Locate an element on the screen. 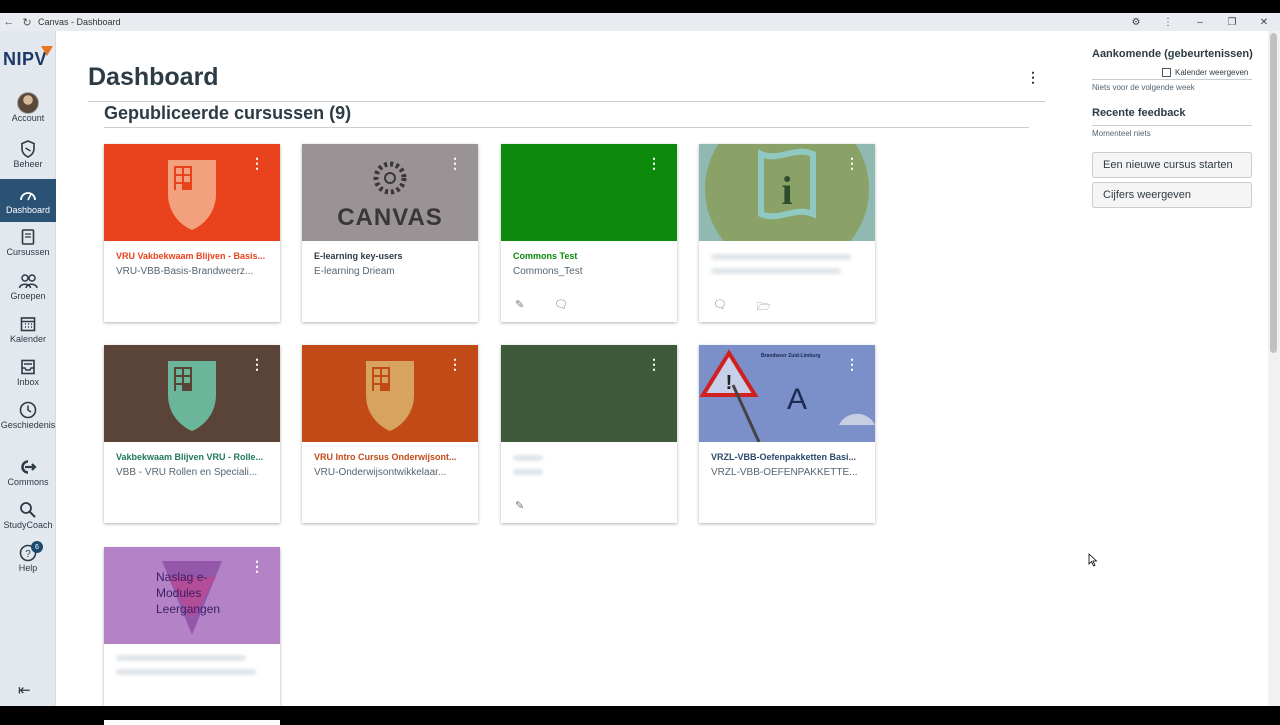  avatar is located at coordinates (28, 103).